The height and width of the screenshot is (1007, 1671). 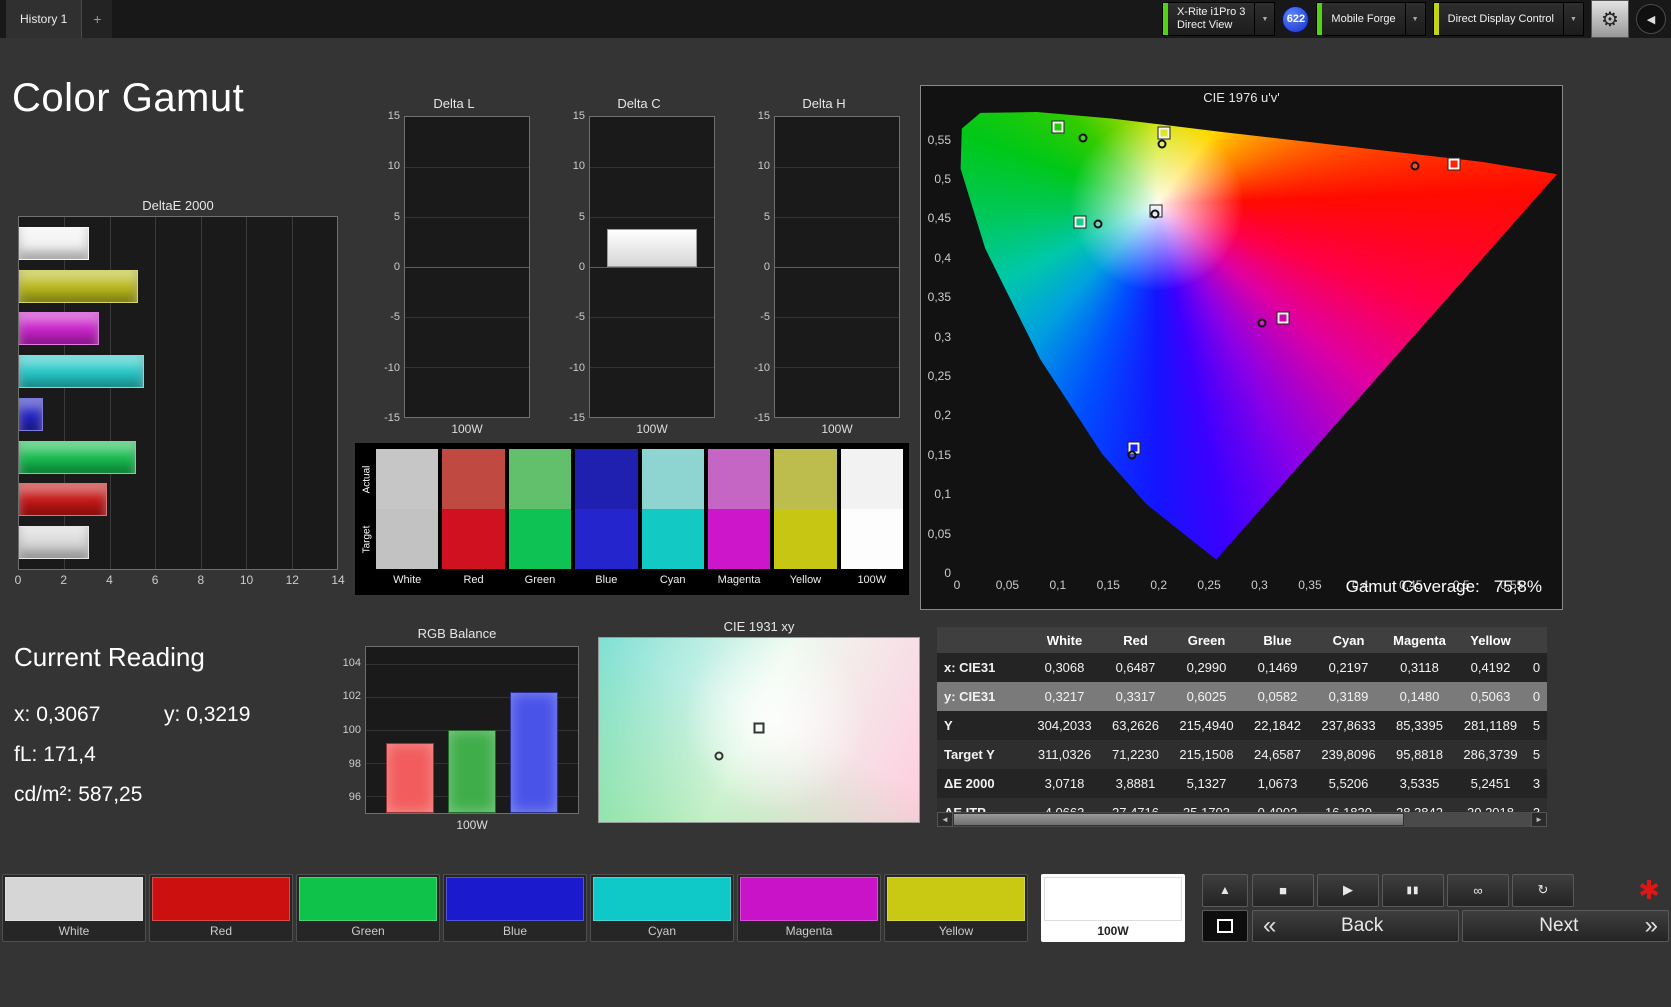 I want to click on patch-button-magenta: Magenta, so click(x=809, y=908).